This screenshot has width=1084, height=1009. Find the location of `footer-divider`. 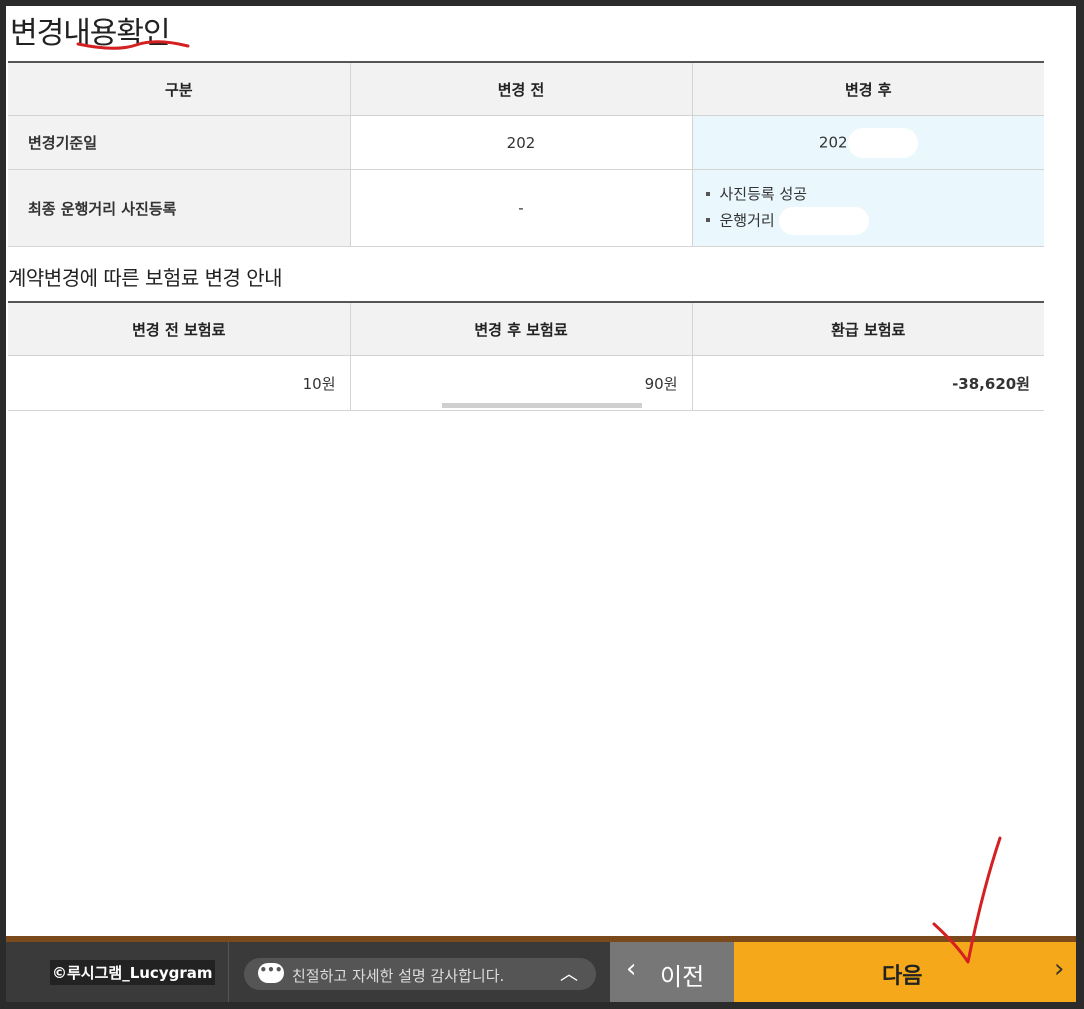

footer-divider is located at coordinates (228, 972).